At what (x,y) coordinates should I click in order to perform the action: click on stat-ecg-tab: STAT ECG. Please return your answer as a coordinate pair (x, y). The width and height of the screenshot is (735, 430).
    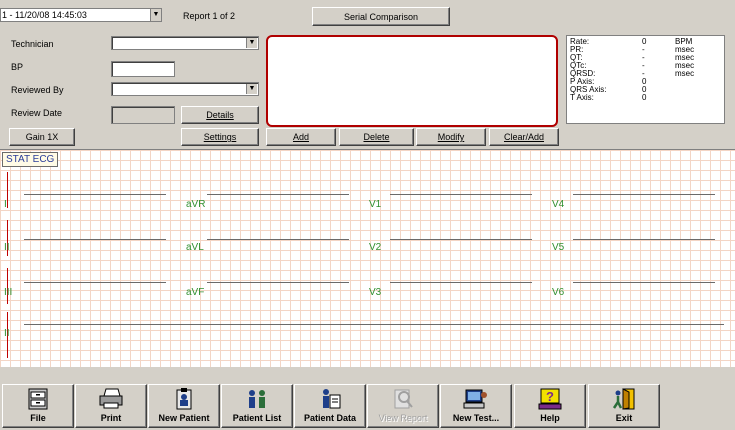
    Looking at the image, I should click on (30, 159).